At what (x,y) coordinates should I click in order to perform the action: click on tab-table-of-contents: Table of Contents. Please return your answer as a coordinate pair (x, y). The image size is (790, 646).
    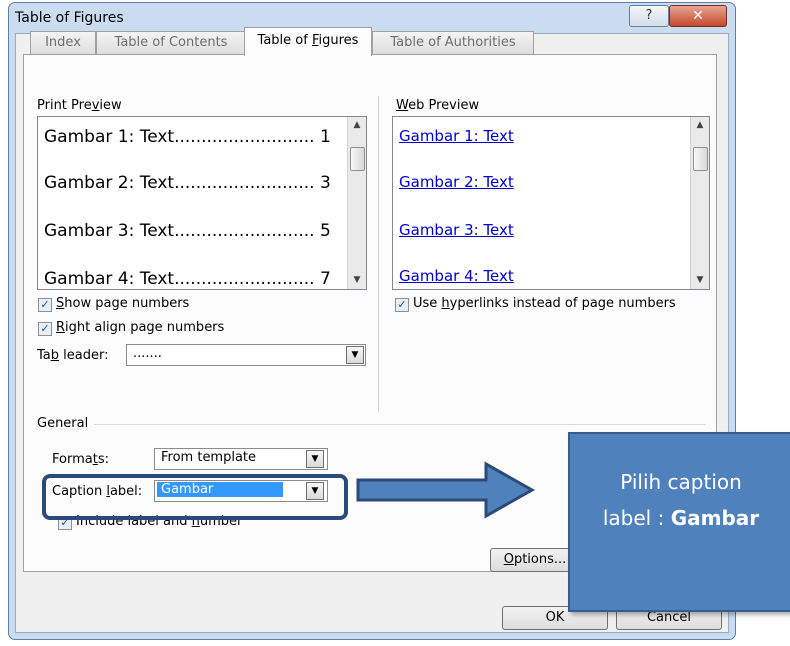
    Looking at the image, I should click on (171, 42).